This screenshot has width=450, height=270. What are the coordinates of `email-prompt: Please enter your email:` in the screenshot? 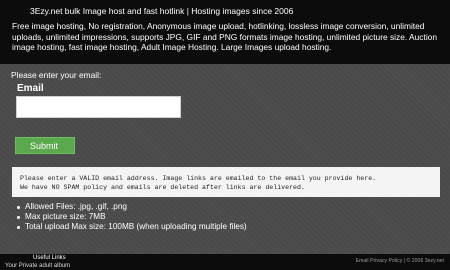 It's located at (56, 75).